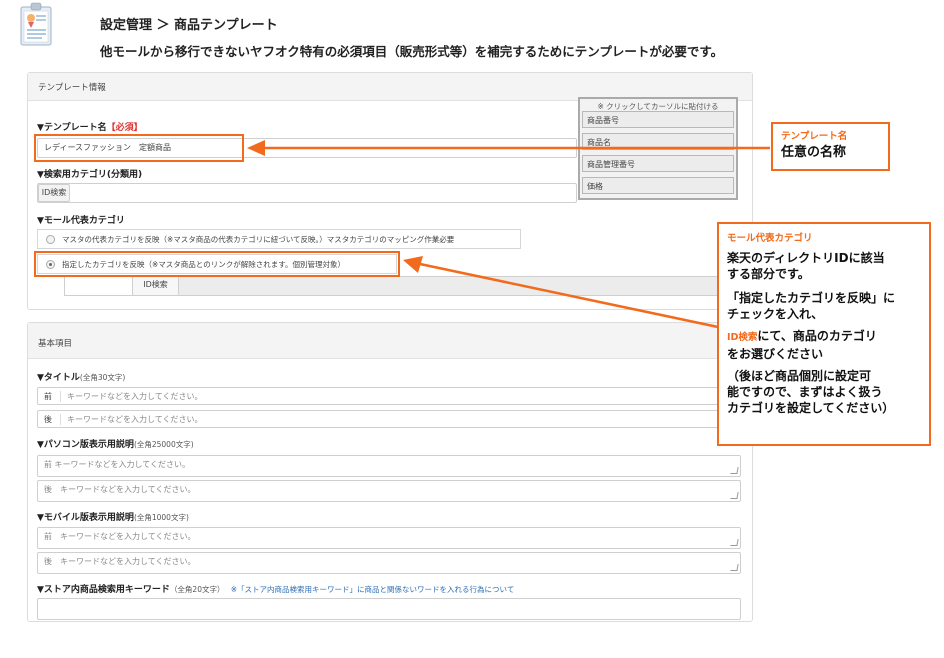  What do you see at coordinates (770, 238) in the screenshot?
I see `callout-title: モール代表カテゴリ` at bounding box center [770, 238].